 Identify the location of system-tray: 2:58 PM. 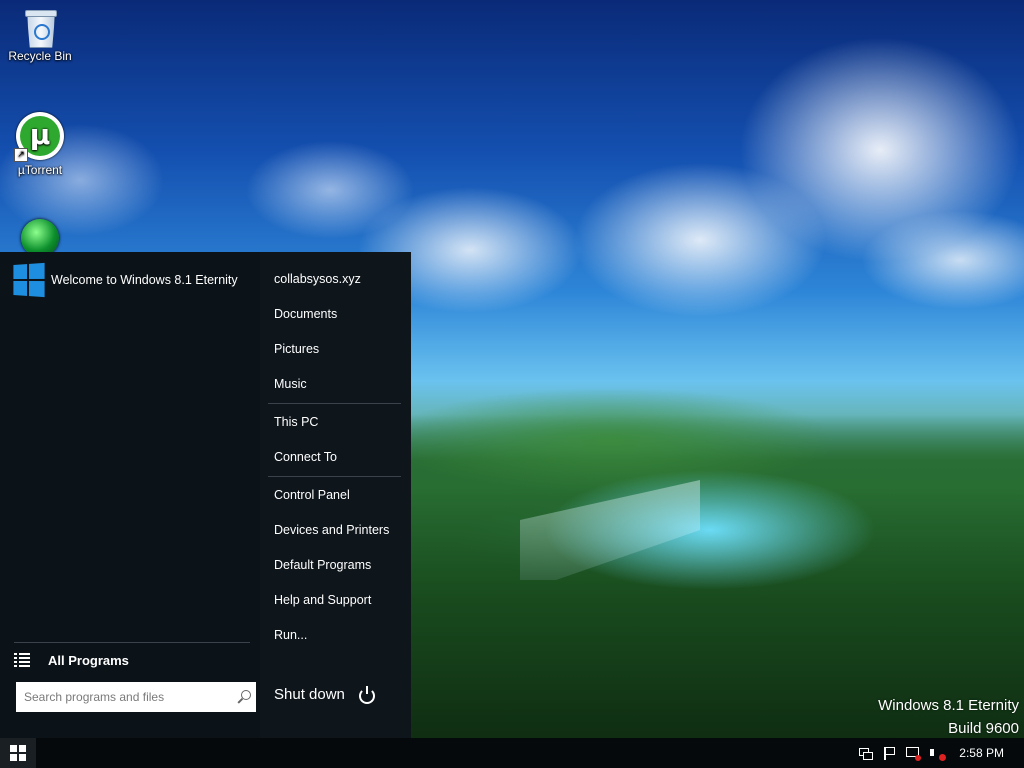
(940, 753).